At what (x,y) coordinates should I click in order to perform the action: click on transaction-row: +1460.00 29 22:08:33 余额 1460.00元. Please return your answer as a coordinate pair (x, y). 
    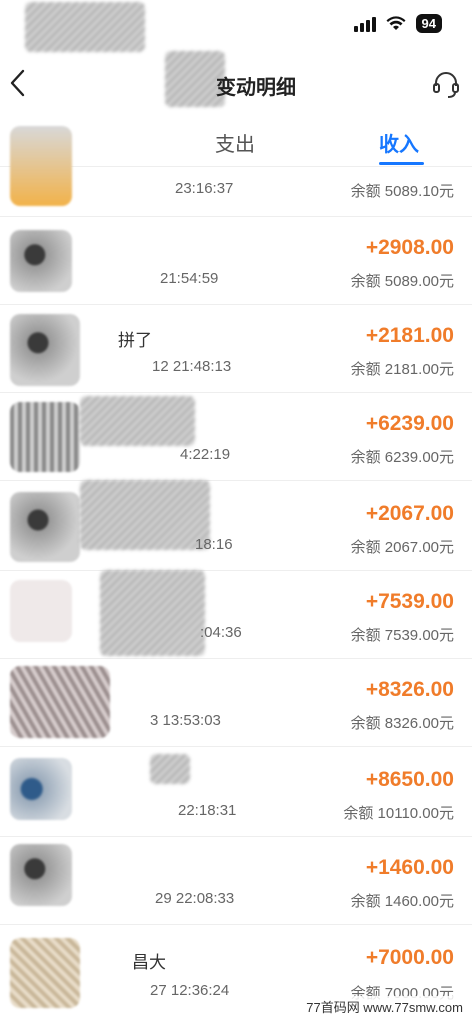
    Looking at the image, I should click on (236, 880).